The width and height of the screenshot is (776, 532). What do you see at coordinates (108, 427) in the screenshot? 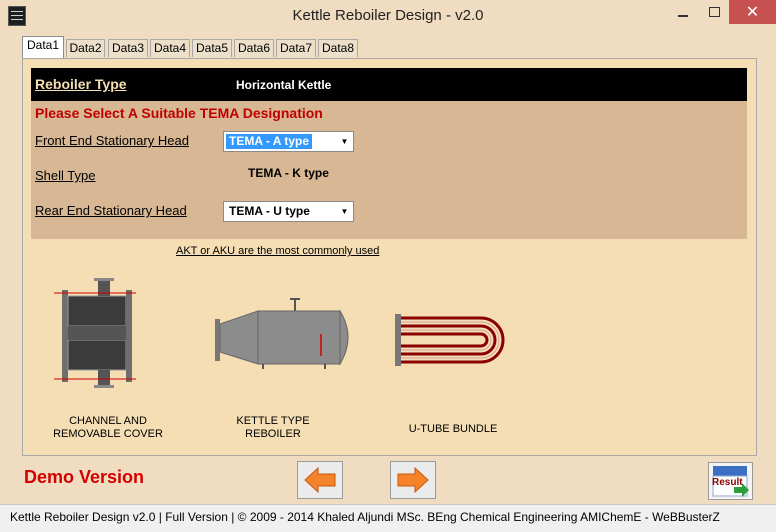
I see `channel-caption: CHANNEL AND REMOVABLE COVER` at bounding box center [108, 427].